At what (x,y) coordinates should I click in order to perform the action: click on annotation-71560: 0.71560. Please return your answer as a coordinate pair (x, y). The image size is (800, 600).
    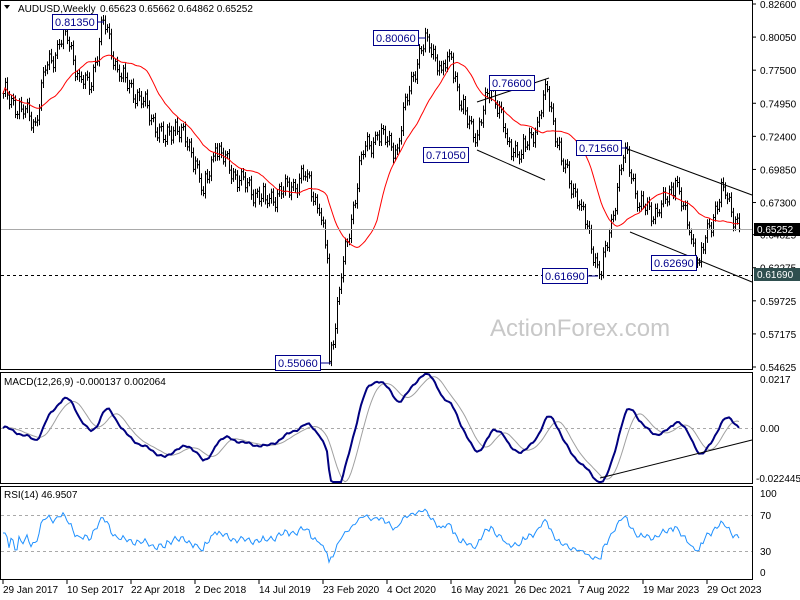
    Looking at the image, I should click on (602, 148).